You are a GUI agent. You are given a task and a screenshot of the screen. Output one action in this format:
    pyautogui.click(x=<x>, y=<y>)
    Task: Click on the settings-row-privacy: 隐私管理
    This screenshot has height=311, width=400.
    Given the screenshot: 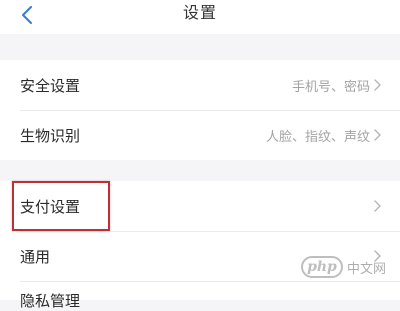 What is the action you would take?
    pyautogui.click(x=50, y=300)
    